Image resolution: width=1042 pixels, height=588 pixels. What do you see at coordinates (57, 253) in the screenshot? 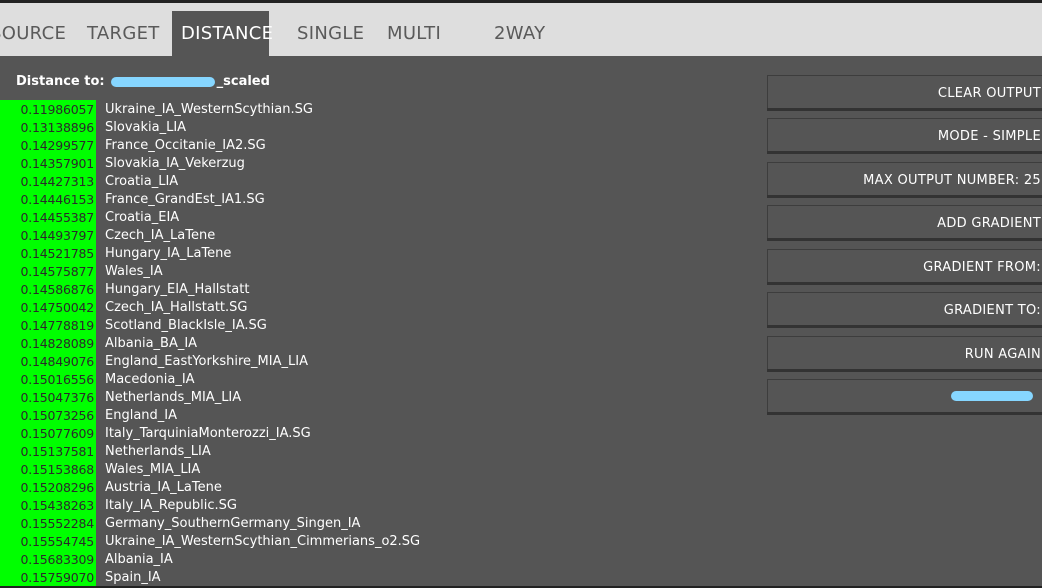
I see `distance-value: 0.14521785` at bounding box center [57, 253].